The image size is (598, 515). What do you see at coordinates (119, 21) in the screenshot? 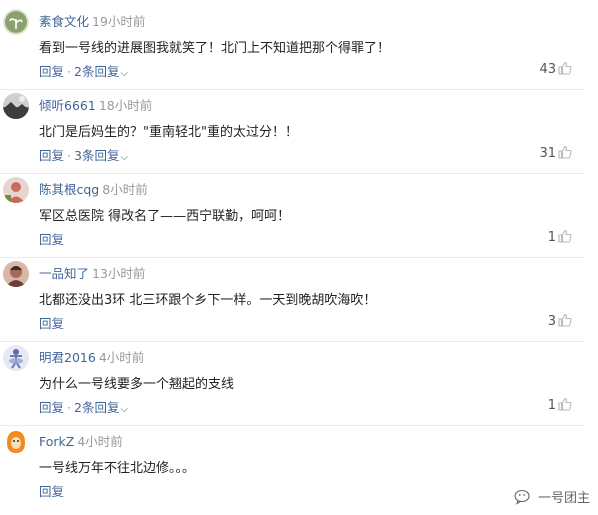
I see `comment-time: 19小时前` at bounding box center [119, 21].